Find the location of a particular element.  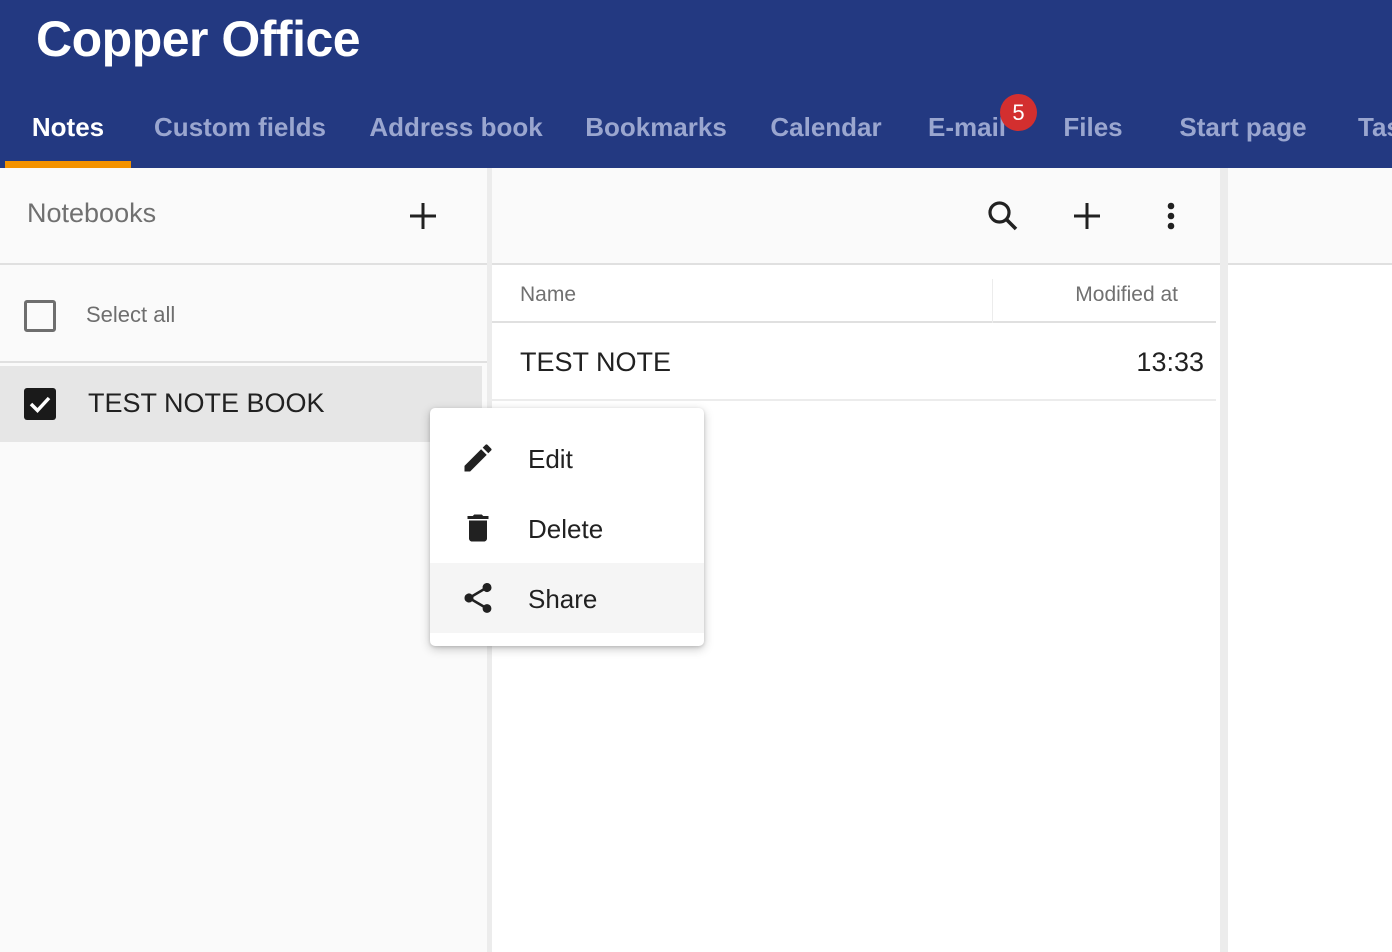

note-detail-panel is located at coordinates (1310, 560).